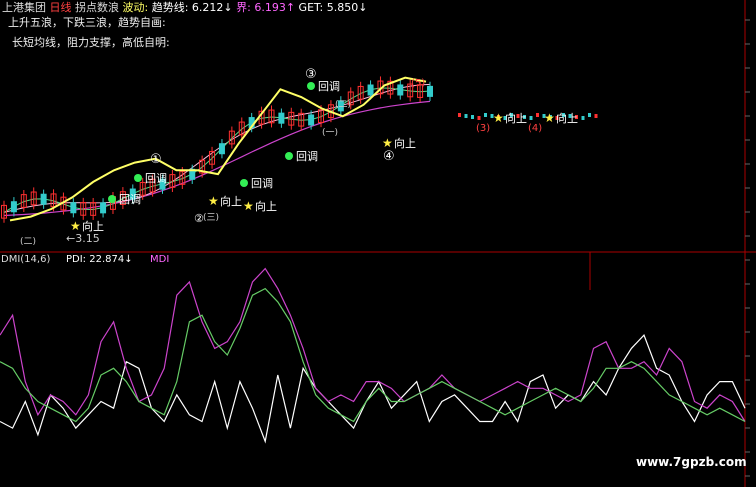  What do you see at coordinates (91, 42) in the screenshot?
I see `header-line3: 长短均线，阻力支撑，高低自明:` at bounding box center [91, 42].